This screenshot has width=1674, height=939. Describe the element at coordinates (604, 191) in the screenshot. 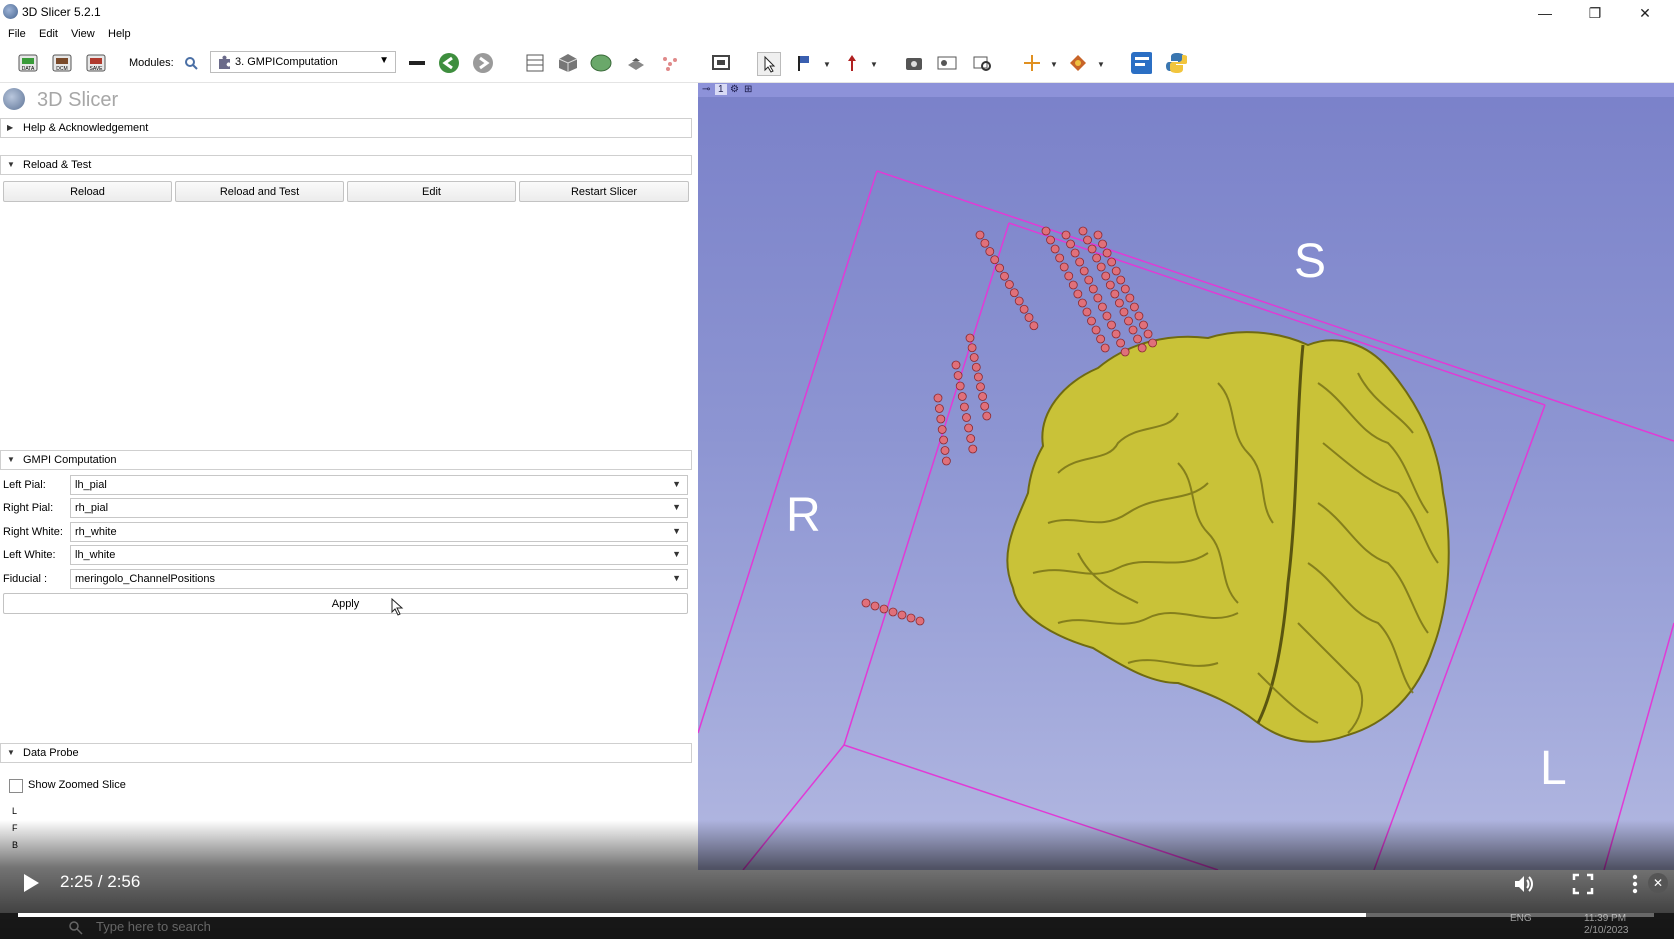

I see `restart-slicer-button: Restart Slicer` at that location.